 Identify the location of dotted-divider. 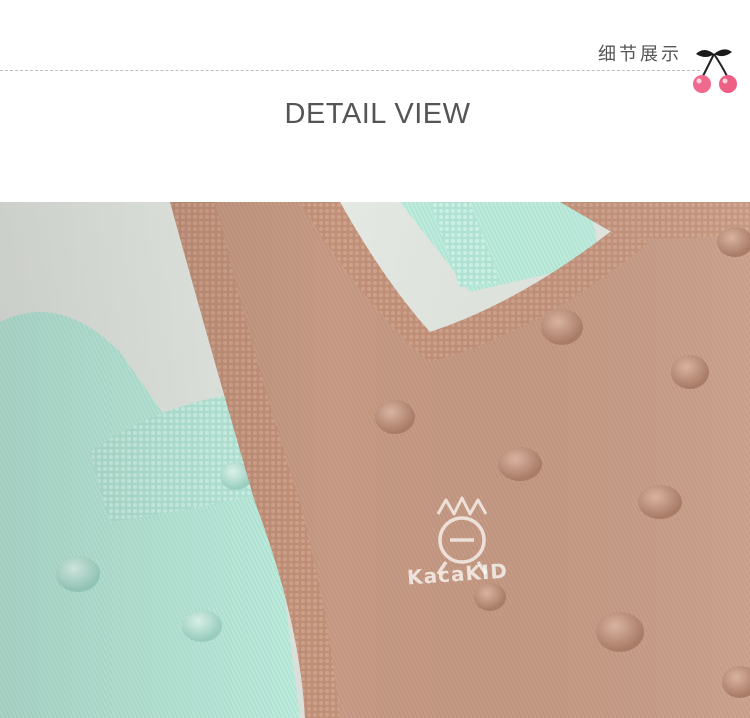
(350, 70).